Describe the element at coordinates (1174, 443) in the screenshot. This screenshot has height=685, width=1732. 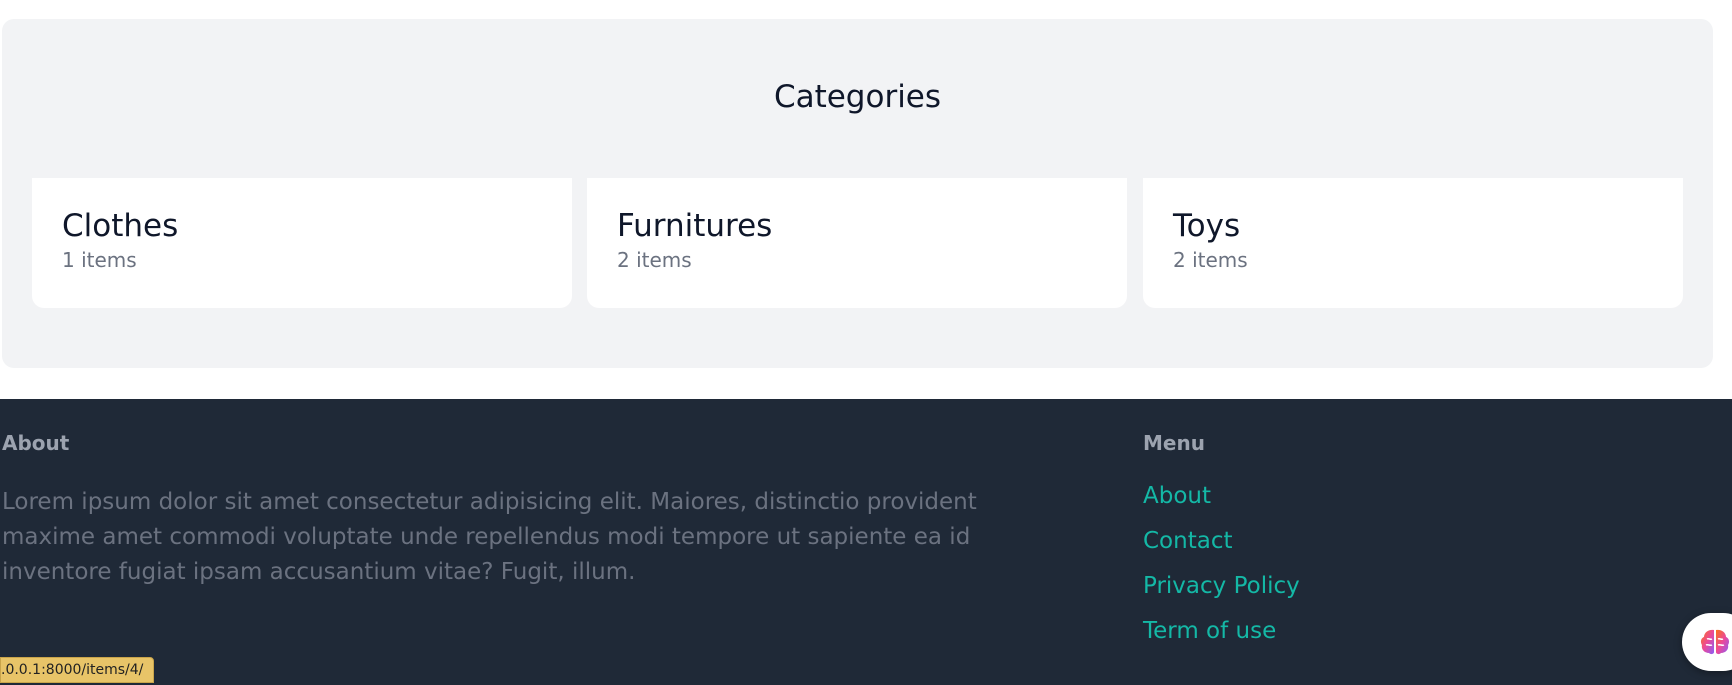
I see `menu-heading: Menu` at that location.